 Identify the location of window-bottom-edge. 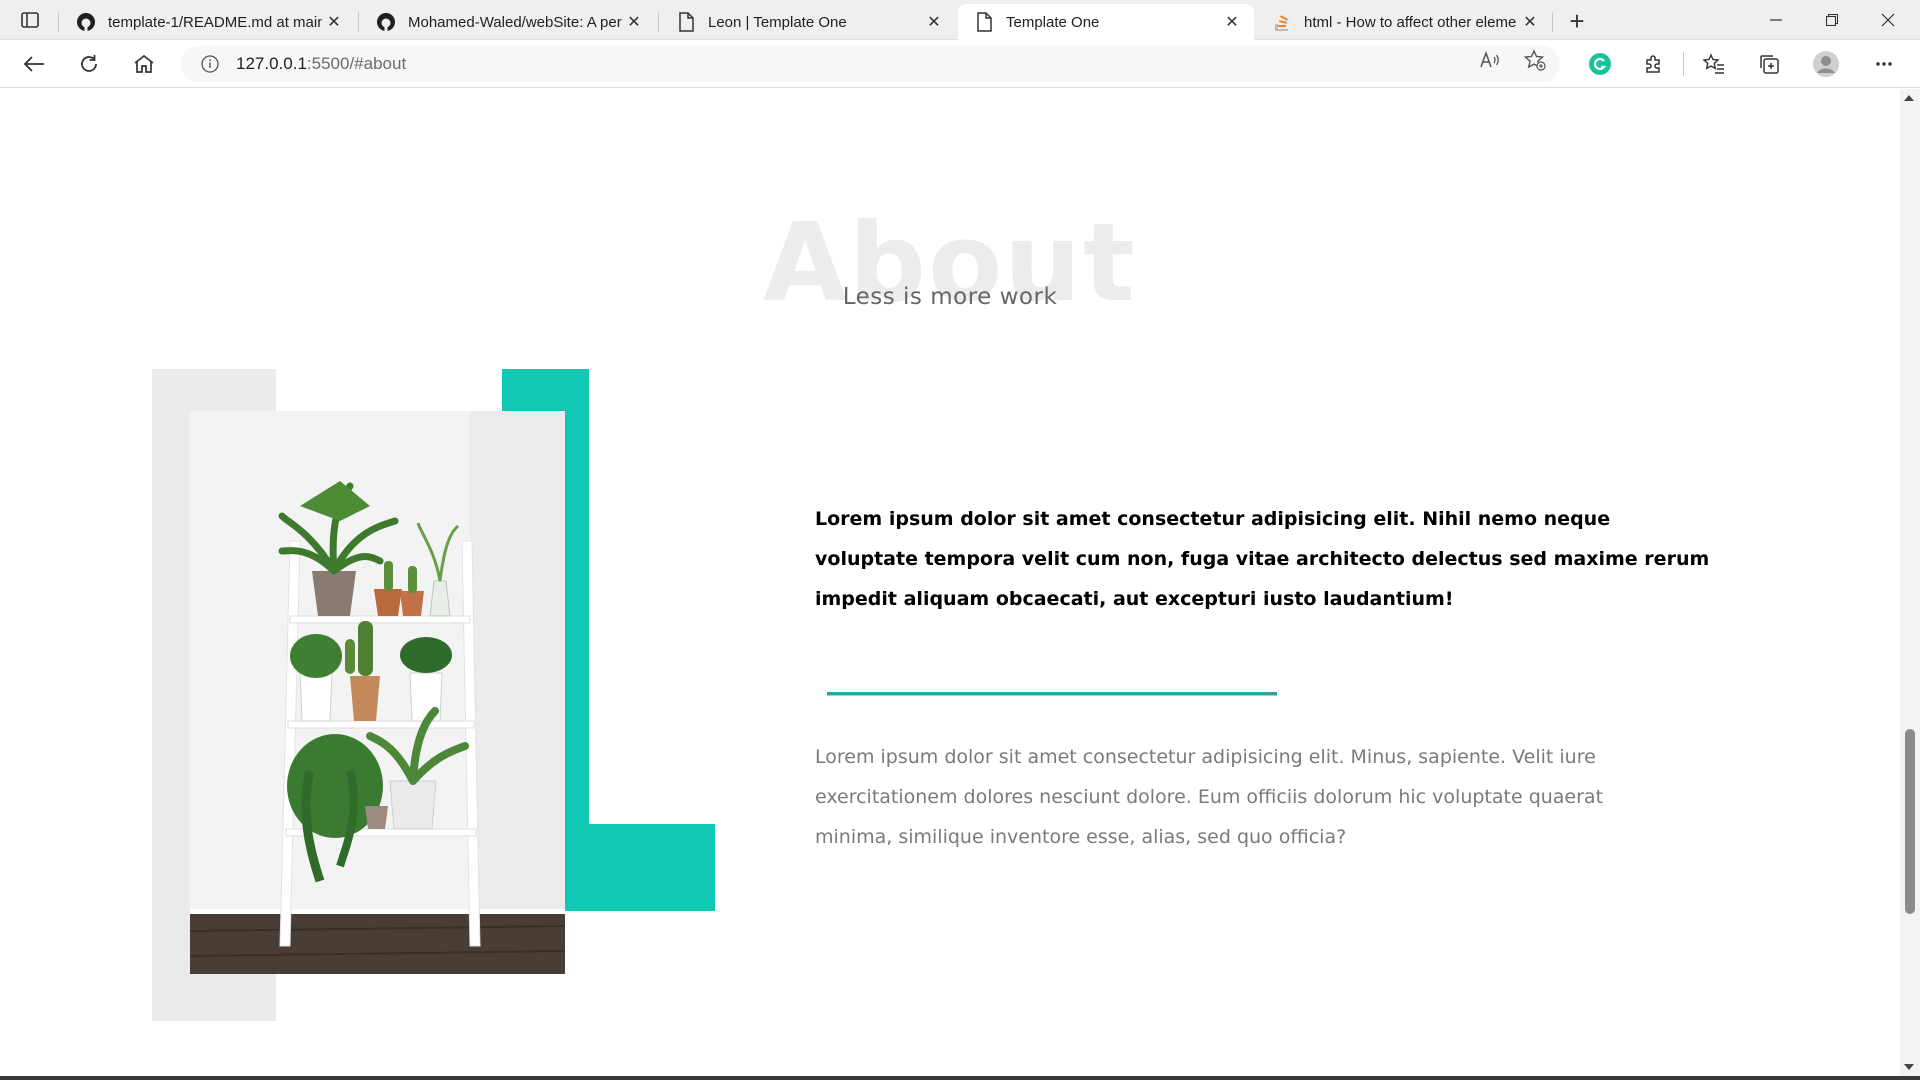
(960, 1078).